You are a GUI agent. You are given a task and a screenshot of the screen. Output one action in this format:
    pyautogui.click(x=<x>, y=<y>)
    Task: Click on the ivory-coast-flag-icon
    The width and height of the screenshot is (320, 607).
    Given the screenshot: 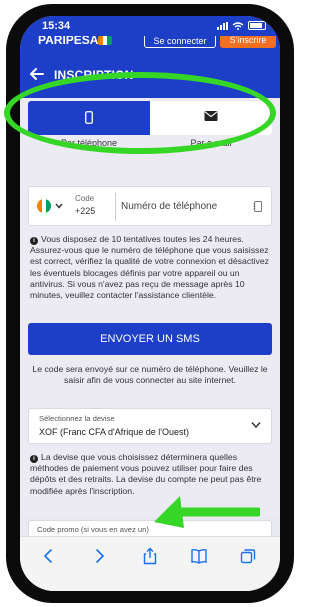 What is the action you would take?
    pyautogui.click(x=44, y=206)
    